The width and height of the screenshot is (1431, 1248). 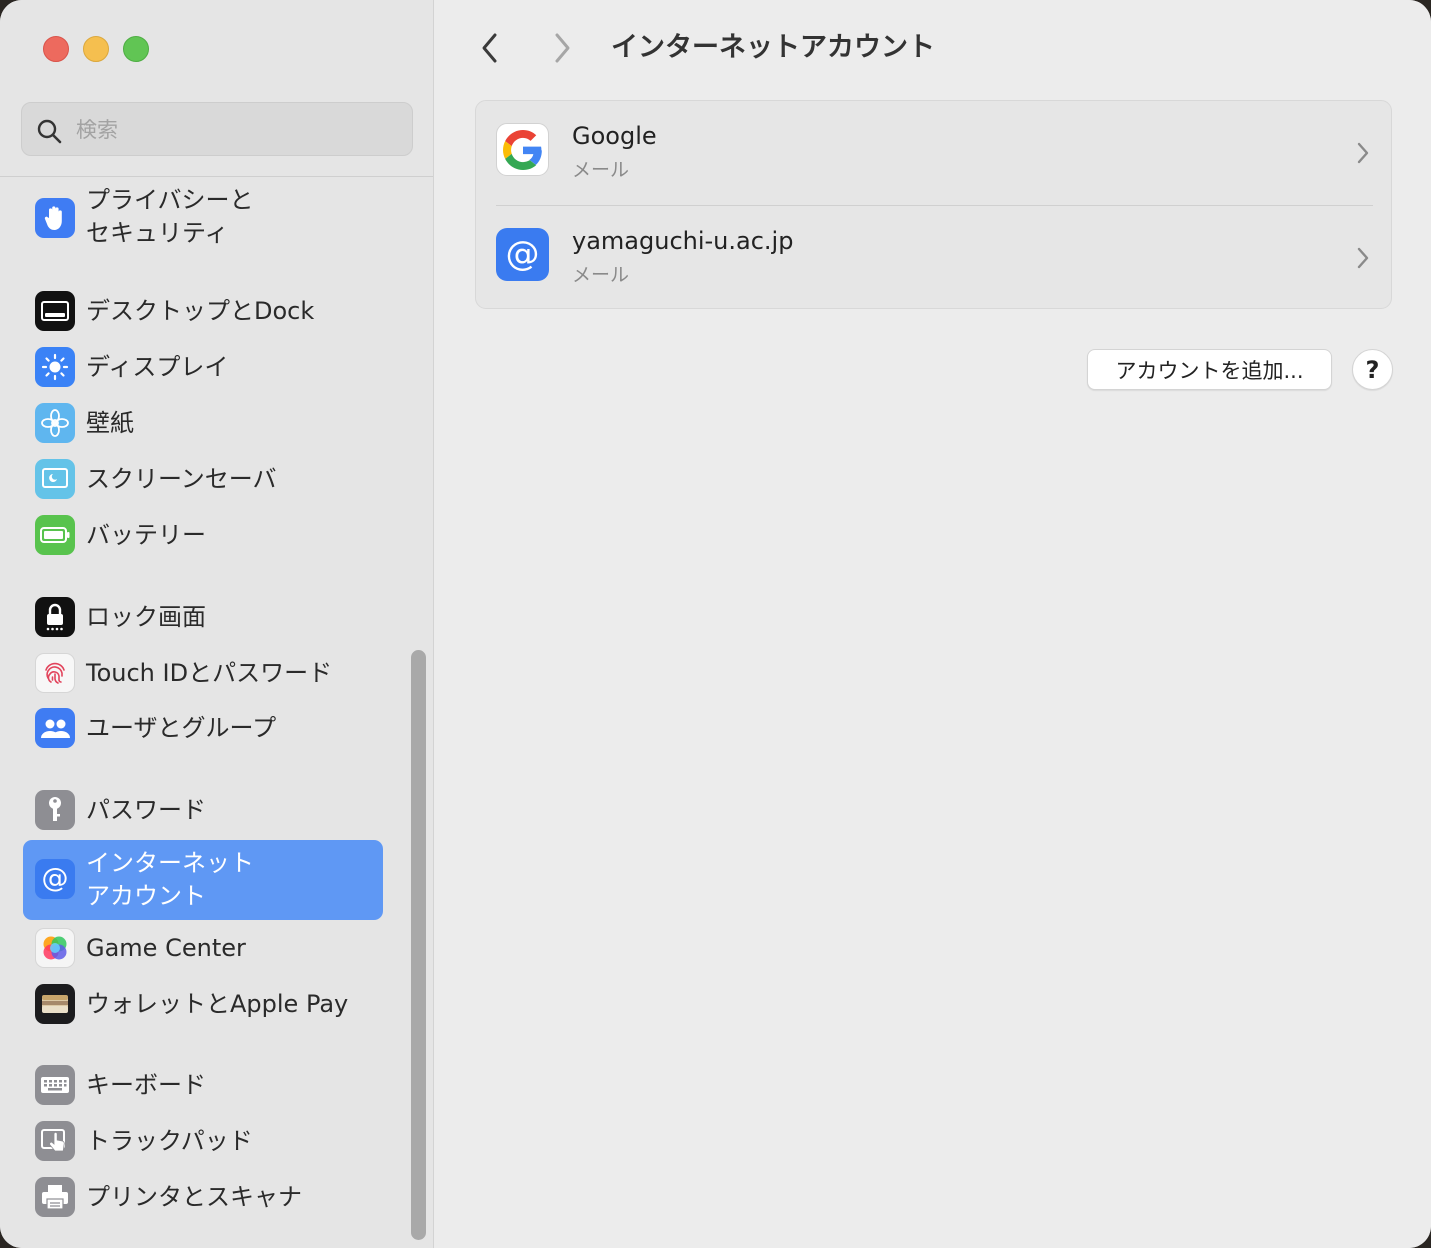 I want to click on forward-button, so click(x=562, y=48).